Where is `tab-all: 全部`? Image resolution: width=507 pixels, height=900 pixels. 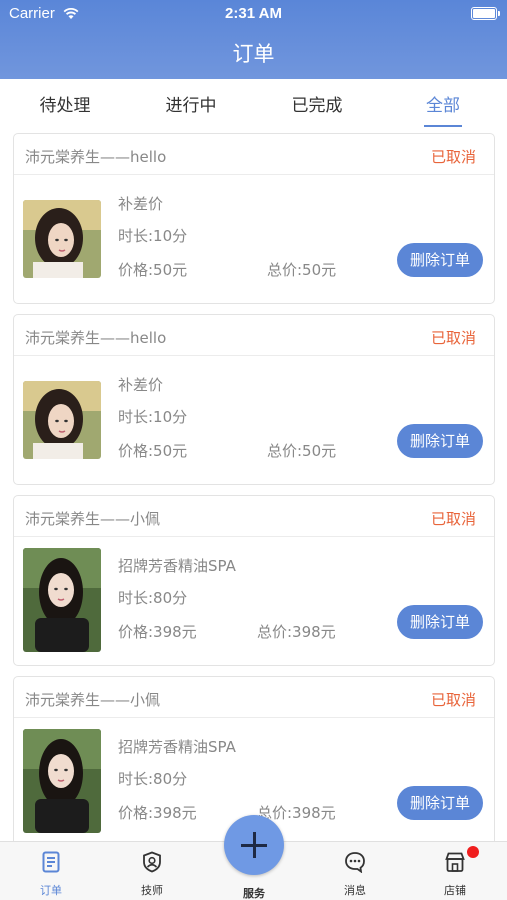
tab-all: 全部 is located at coordinates (443, 103).